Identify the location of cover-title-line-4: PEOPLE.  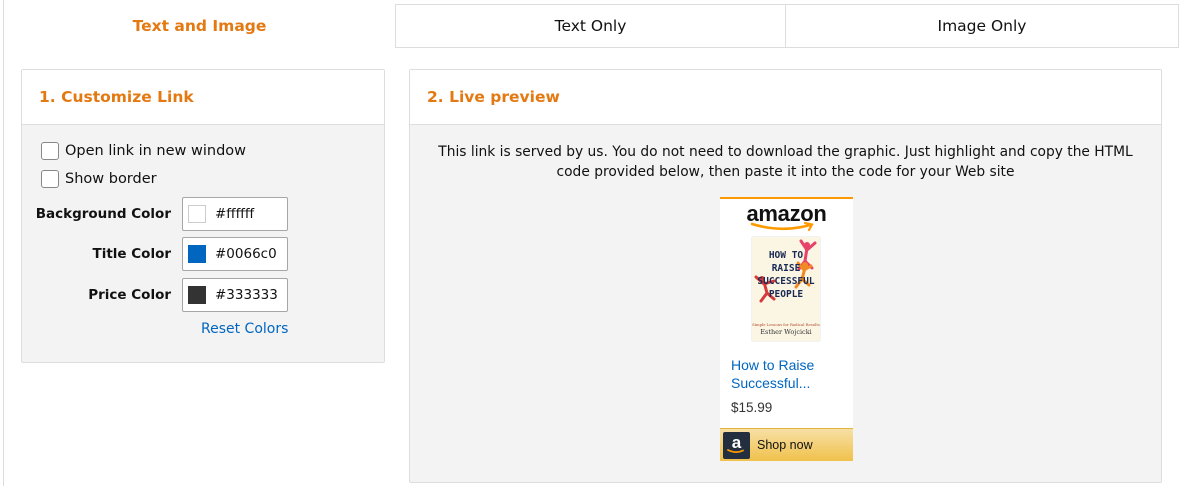
(786, 294).